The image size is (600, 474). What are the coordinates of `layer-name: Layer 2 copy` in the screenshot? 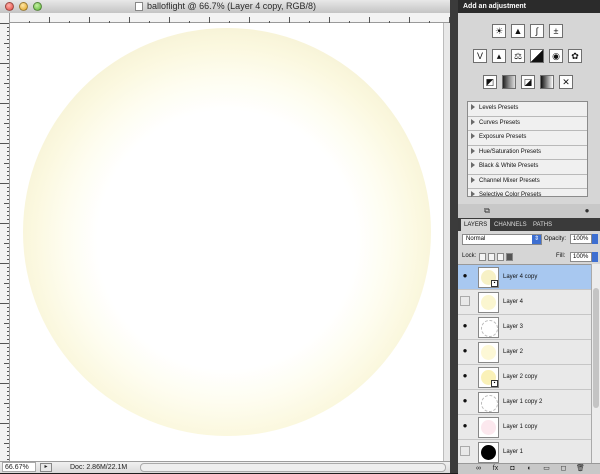 It's located at (520, 377).